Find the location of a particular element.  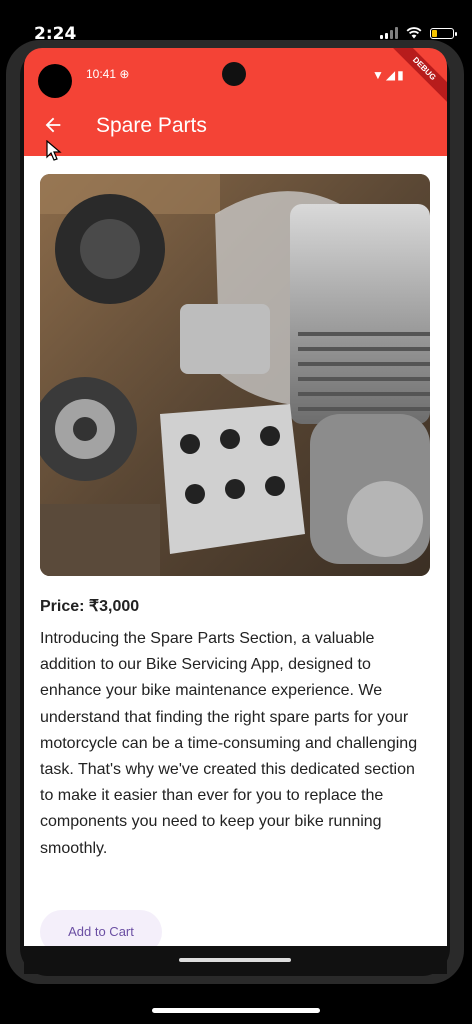

android-status-bar: 10:41 ⊕ ▼◢▮ DEBUG is located at coordinates (235, 77).